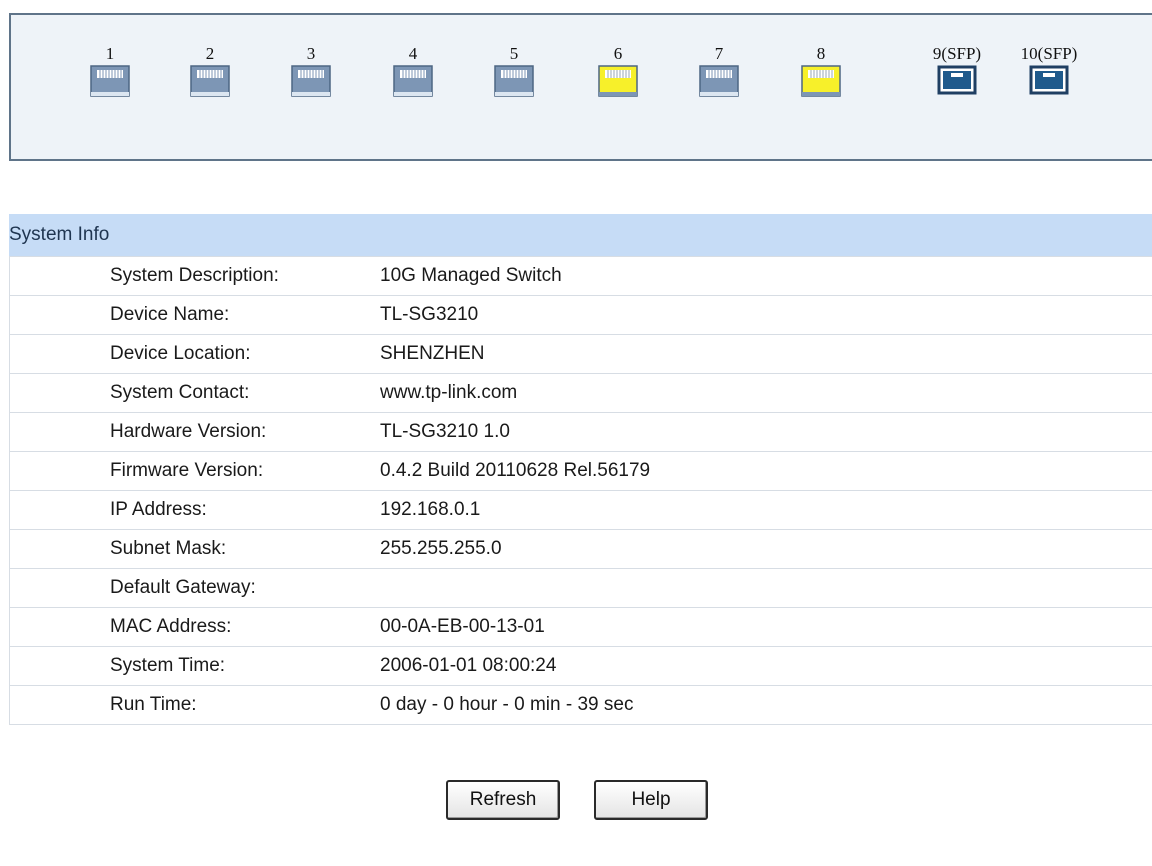  What do you see at coordinates (618, 53) in the screenshot?
I see `port-label: 6` at bounding box center [618, 53].